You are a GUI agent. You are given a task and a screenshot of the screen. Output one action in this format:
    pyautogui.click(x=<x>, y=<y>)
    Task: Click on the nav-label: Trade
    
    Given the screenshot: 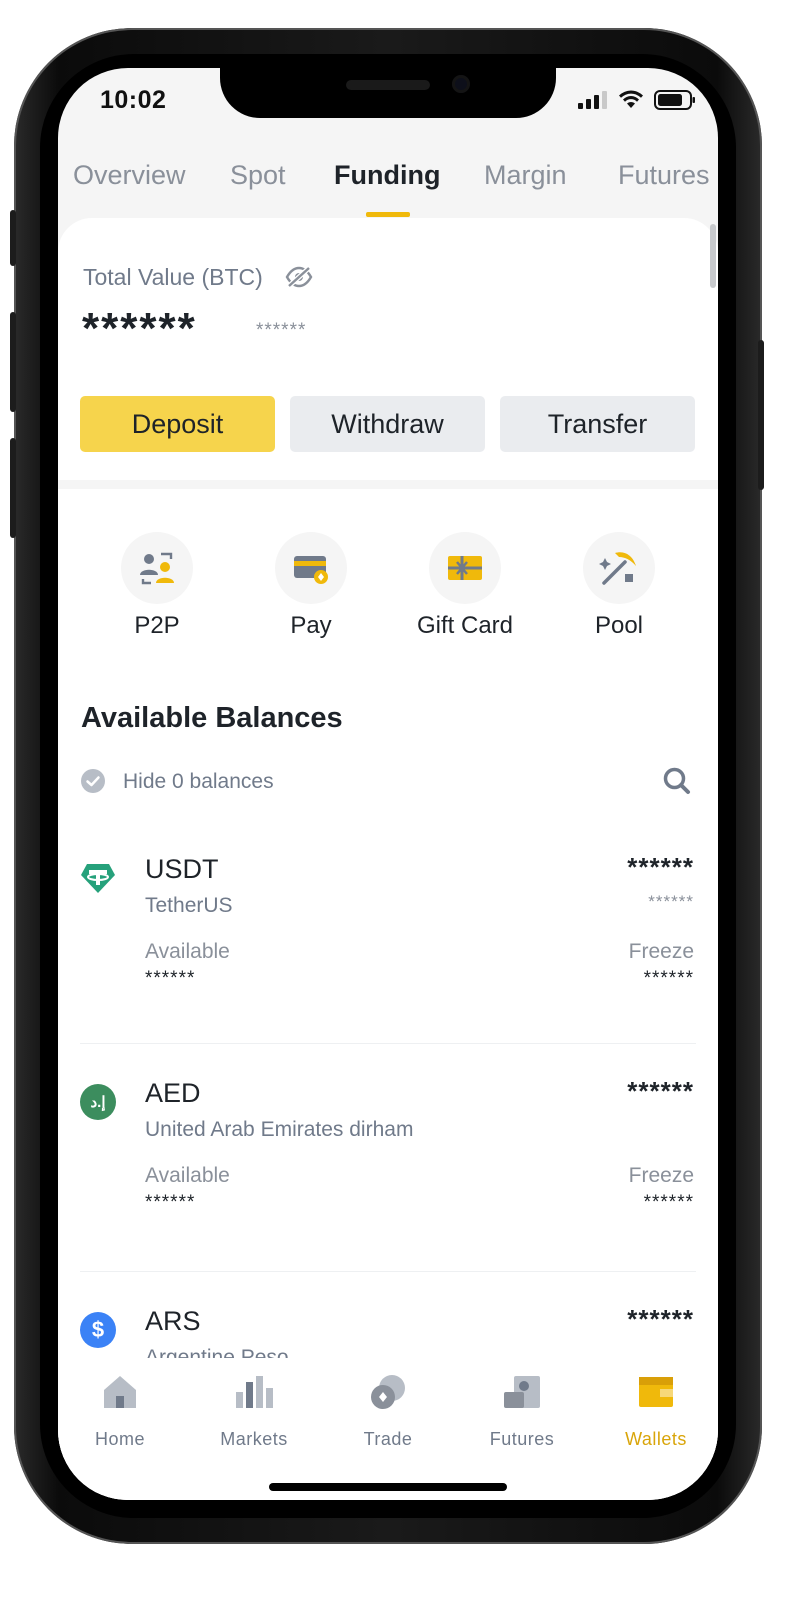 What is the action you would take?
    pyautogui.click(x=388, y=1439)
    